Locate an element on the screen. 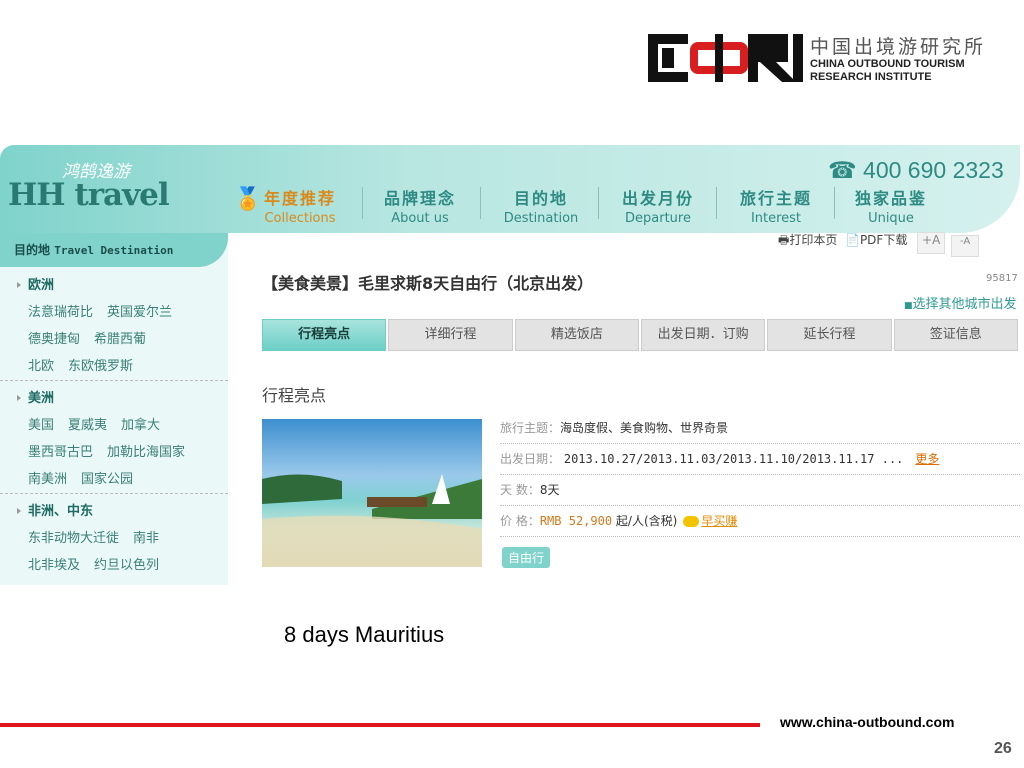  coin-icon is located at coordinates (691, 521).